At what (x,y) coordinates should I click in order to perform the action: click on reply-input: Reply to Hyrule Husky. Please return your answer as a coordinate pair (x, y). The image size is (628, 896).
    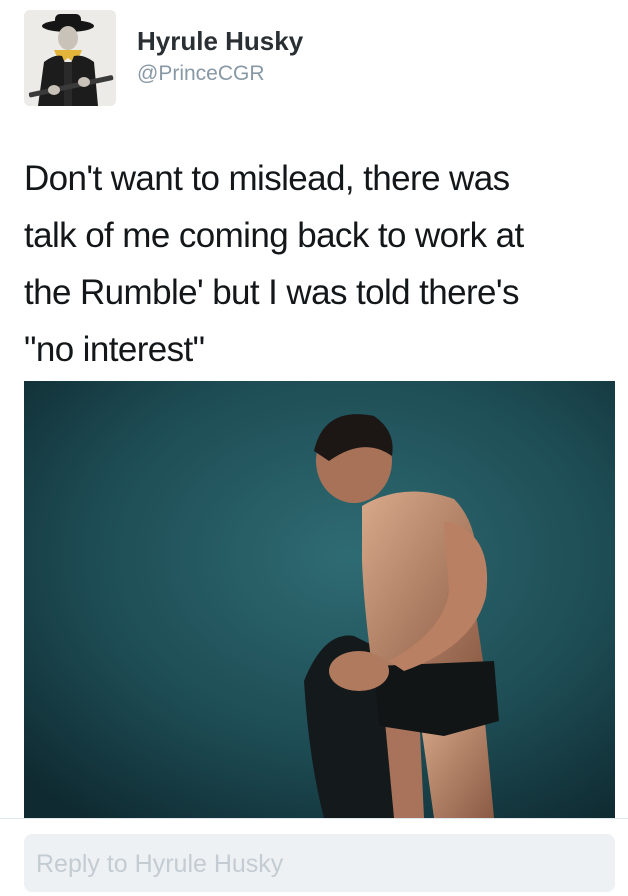
    Looking at the image, I should click on (319, 863).